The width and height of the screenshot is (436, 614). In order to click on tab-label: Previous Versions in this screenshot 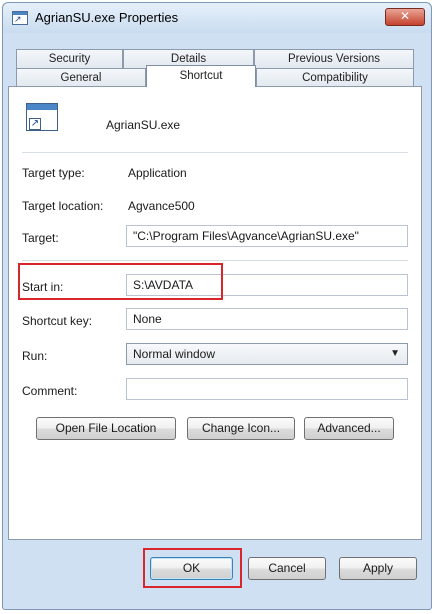, I will do `click(334, 59)`.